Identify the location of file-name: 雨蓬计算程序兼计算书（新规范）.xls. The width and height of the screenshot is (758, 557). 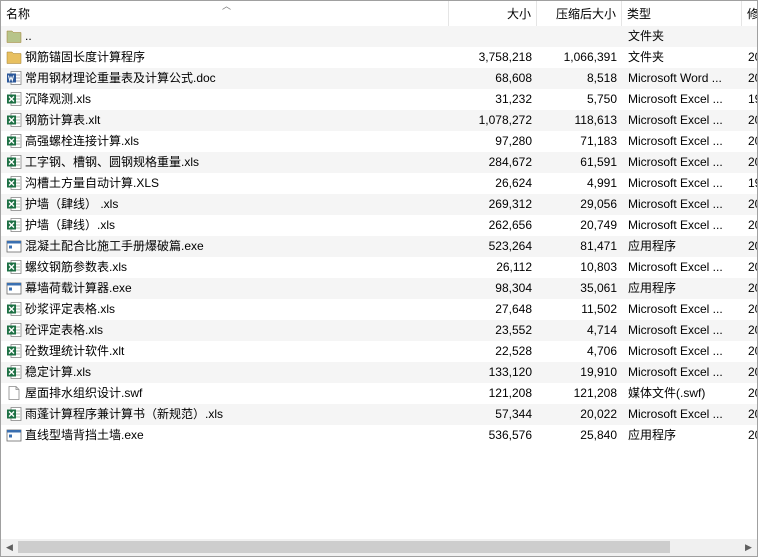
(124, 414).